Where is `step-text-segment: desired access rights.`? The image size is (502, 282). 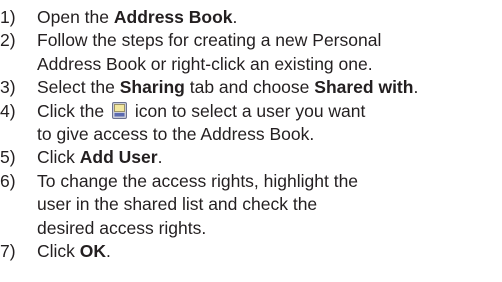 step-text-segment: desired access rights. is located at coordinates (122, 227).